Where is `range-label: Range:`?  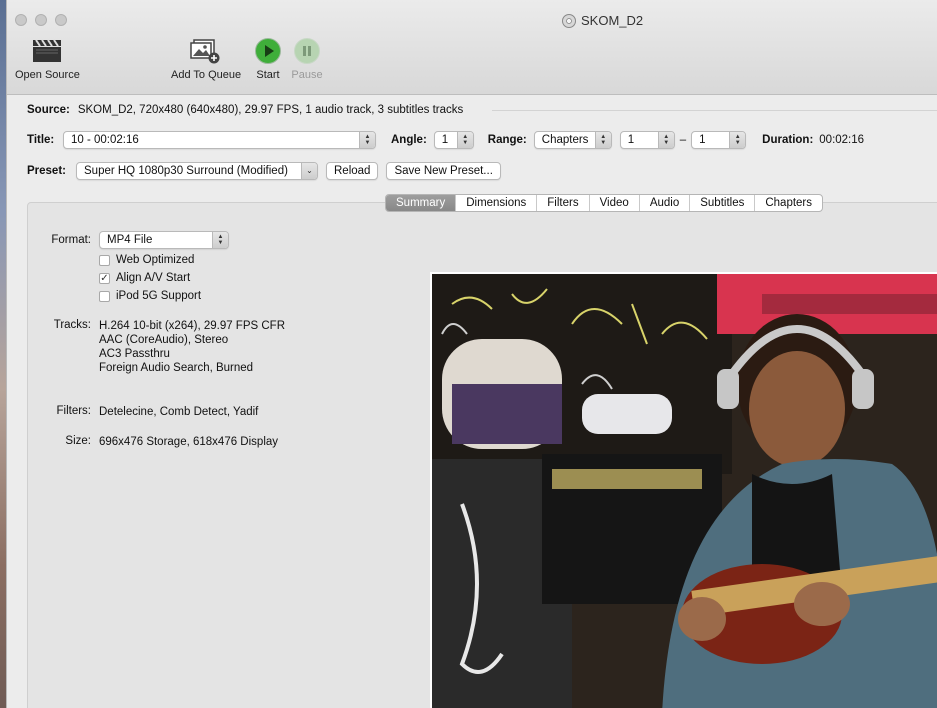 range-label: Range: is located at coordinates (507, 140).